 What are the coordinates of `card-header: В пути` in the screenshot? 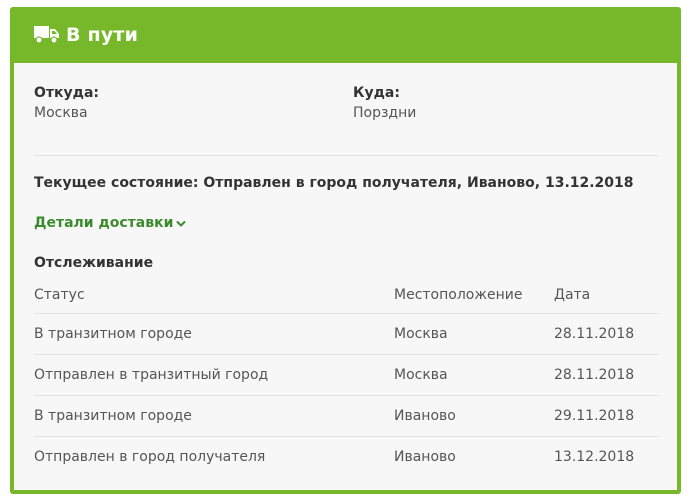 It's located at (345, 35).